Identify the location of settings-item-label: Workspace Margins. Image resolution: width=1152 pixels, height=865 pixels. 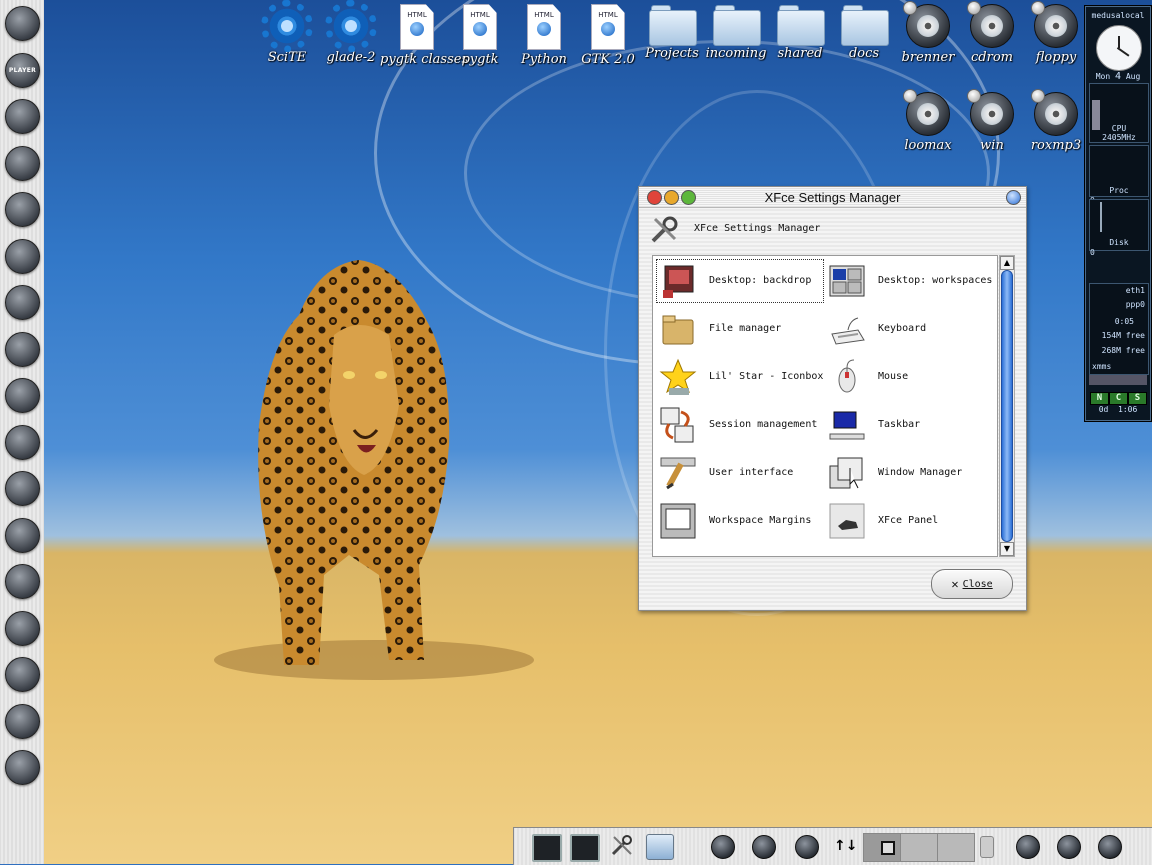
(760, 520).